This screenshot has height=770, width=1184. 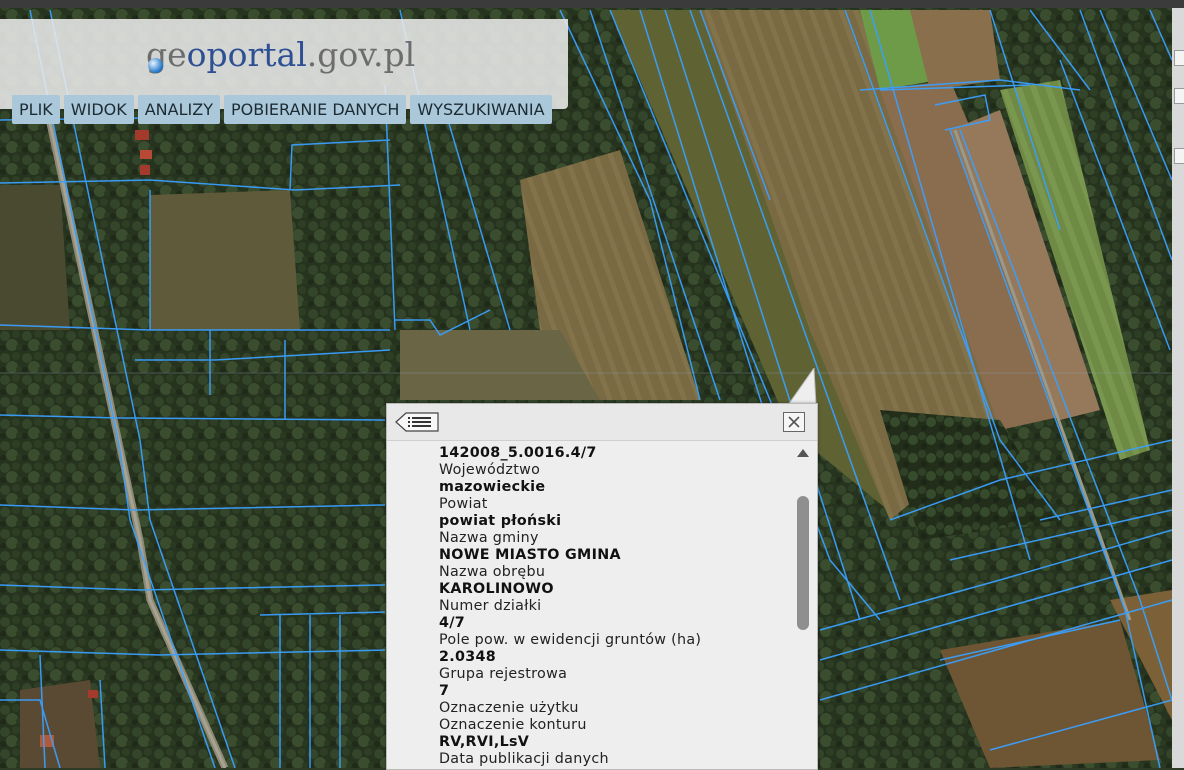 I want to click on attribute-value: powiat płoński, so click(x=500, y=521).